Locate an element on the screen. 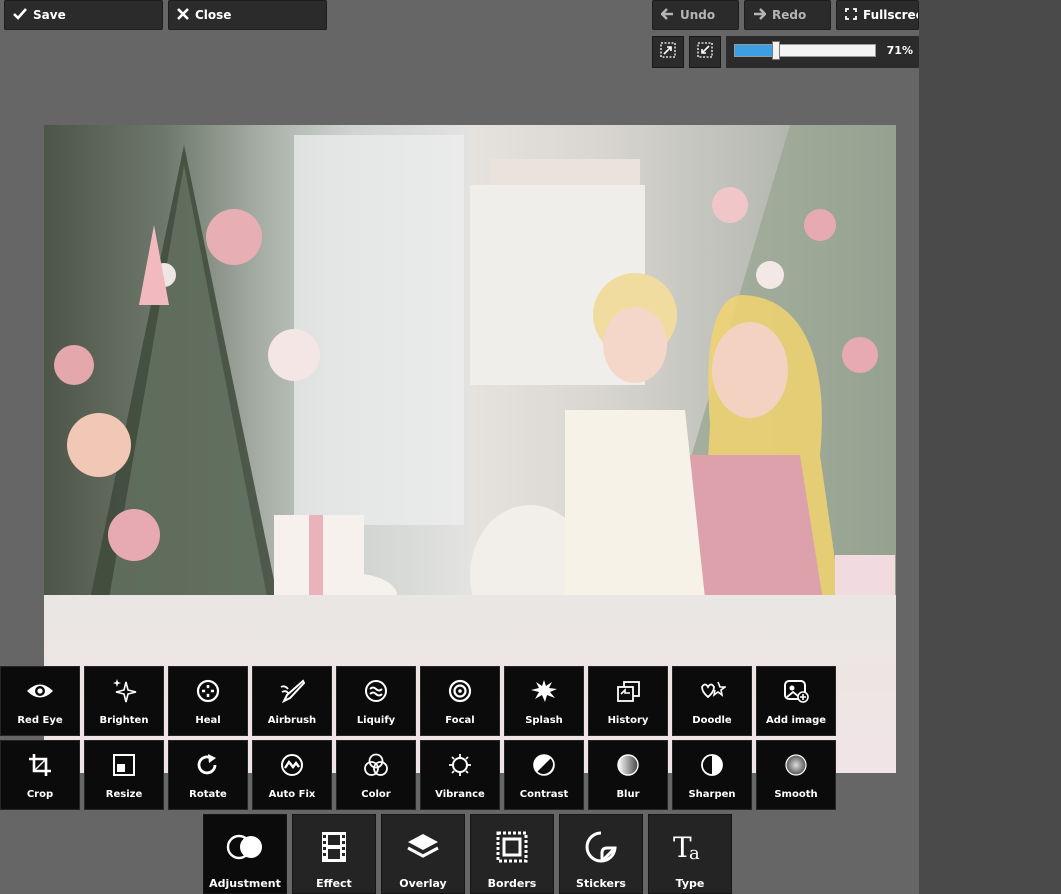 The width and height of the screenshot is (1061, 894). tool-contrast: Contrast is located at coordinates (544, 775).